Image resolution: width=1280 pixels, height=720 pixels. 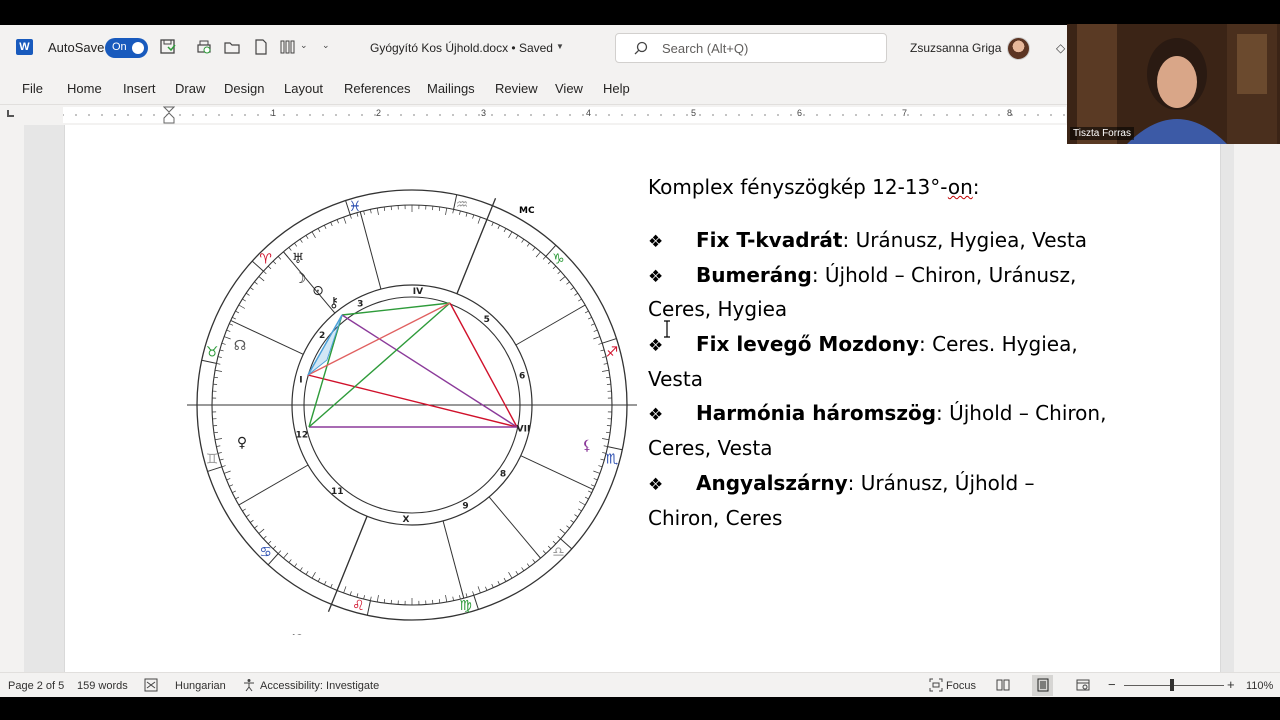 What do you see at coordinates (941, 482) in the screenshot?
I see `item-text: : Uránusz, Újhold –` at bounding box center [941, 482].